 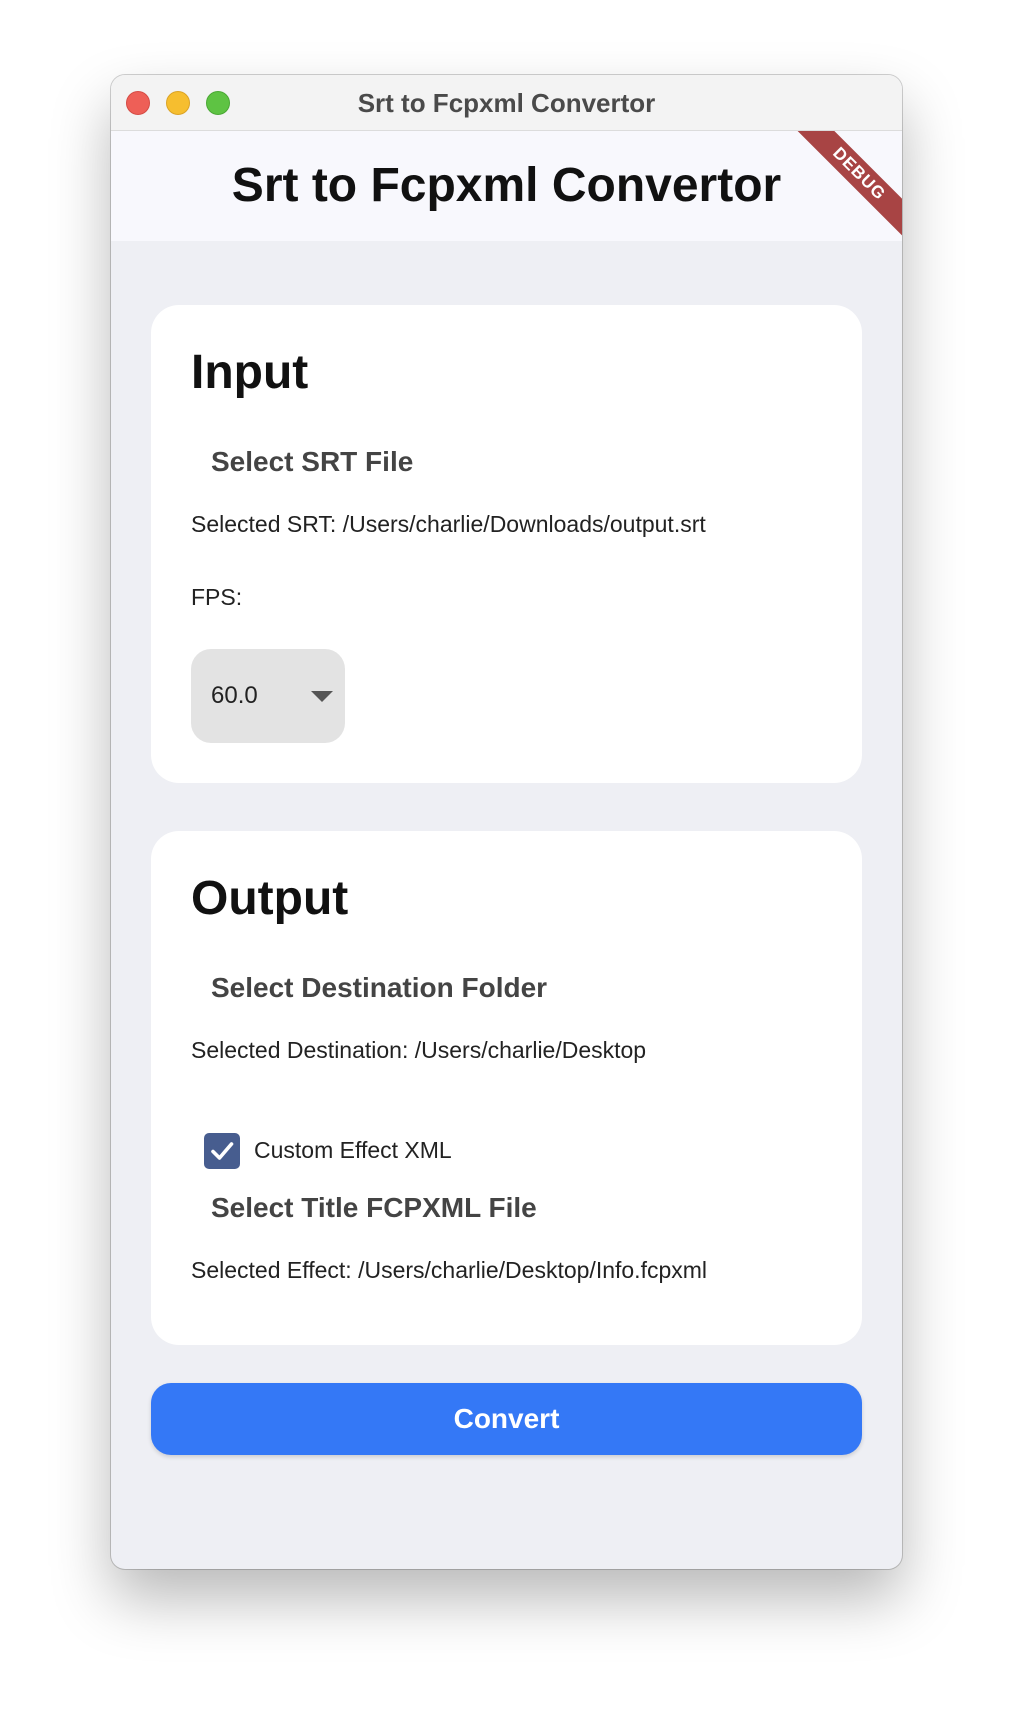 I want to click on app-bar: Srt to Fcpxml Convertor, so click(x=506, y=186).